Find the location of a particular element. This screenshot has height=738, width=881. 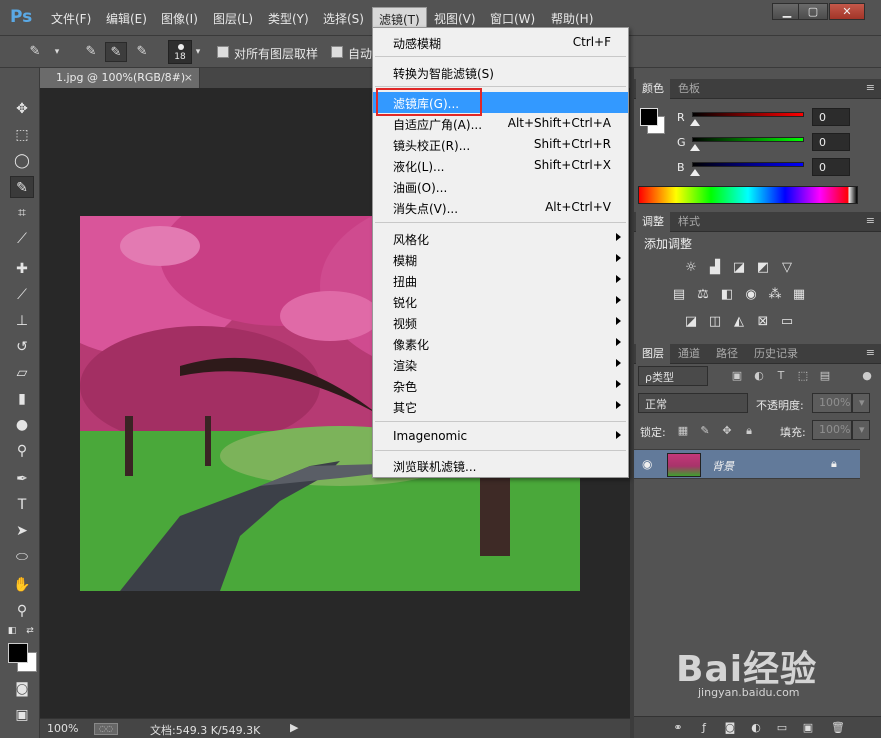

posterize-icon: ◫ is located at coordinates (715, 322).